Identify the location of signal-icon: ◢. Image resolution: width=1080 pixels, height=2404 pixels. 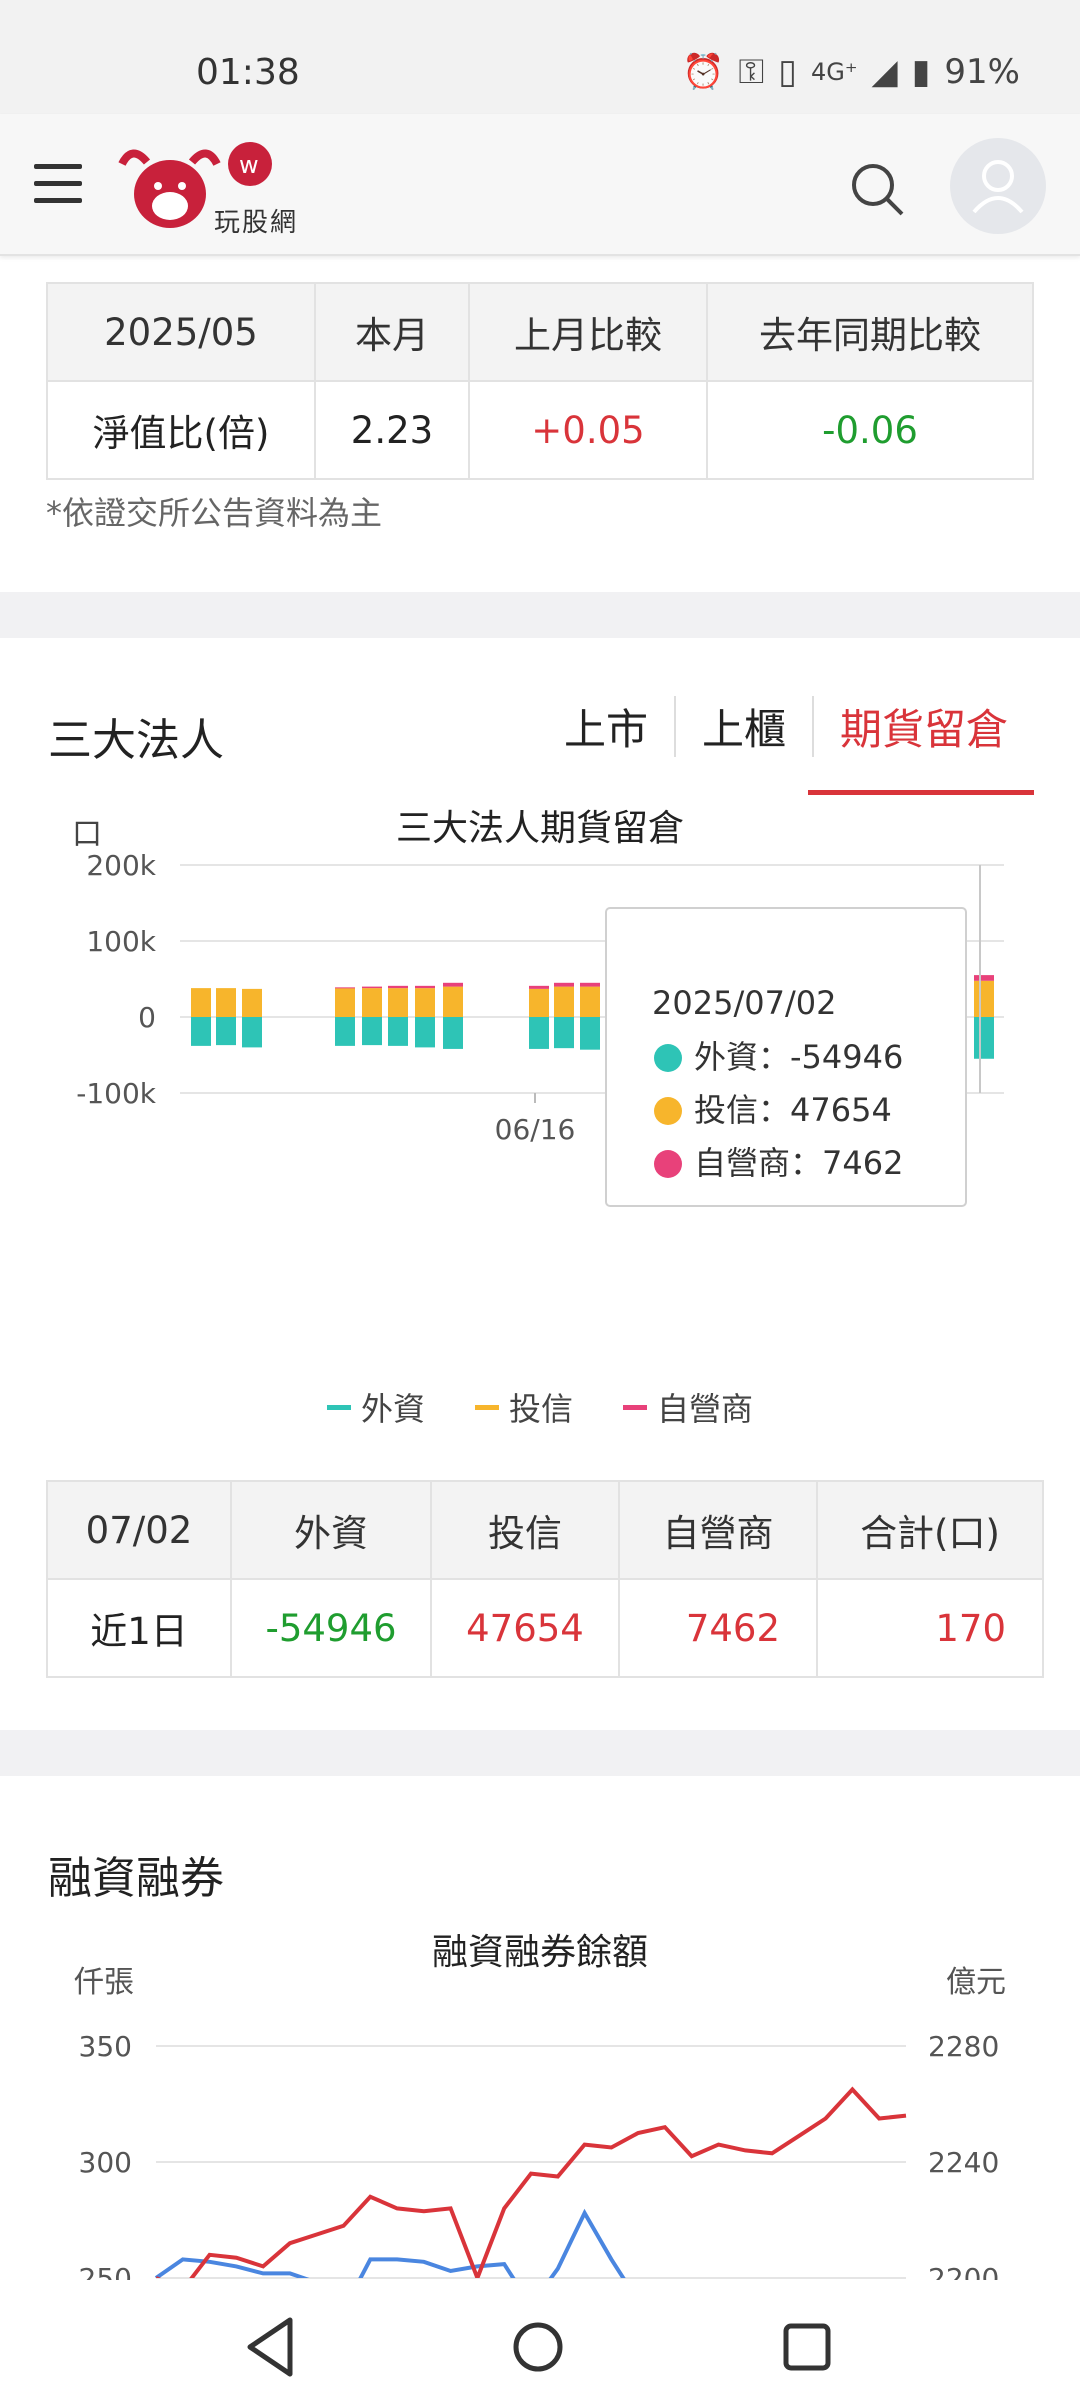
(884, 72).